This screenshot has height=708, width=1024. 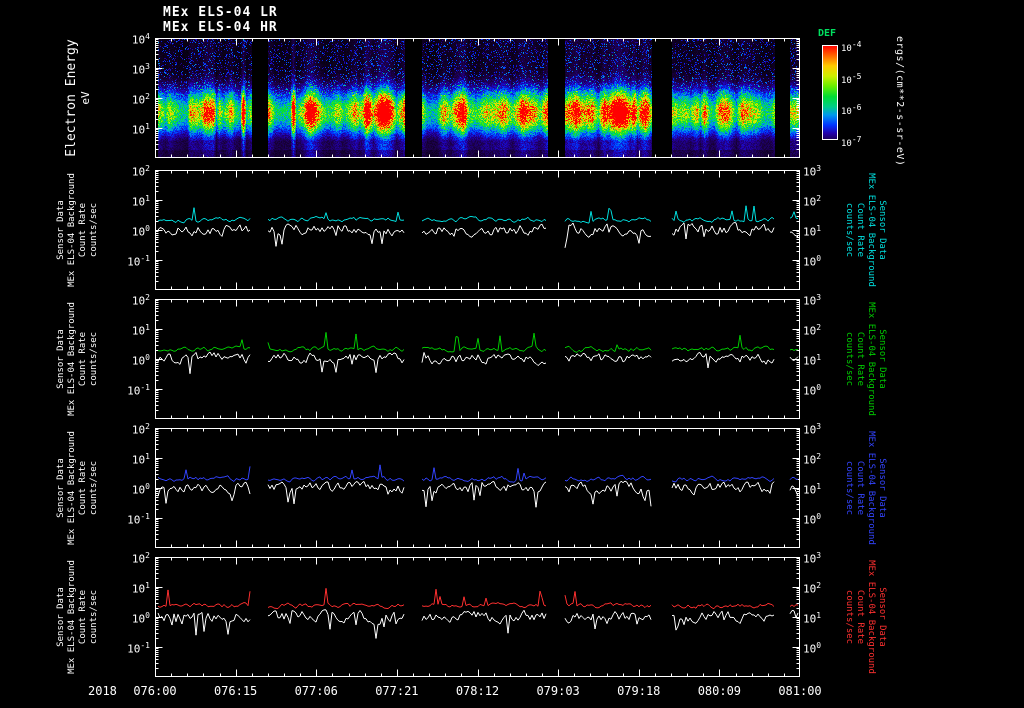 What do you see at coordinates (71, 98) in the screenshot?
I see `spectrogram-y-axis-label-line1: Electron Energy` at bounding box center [71, 98].